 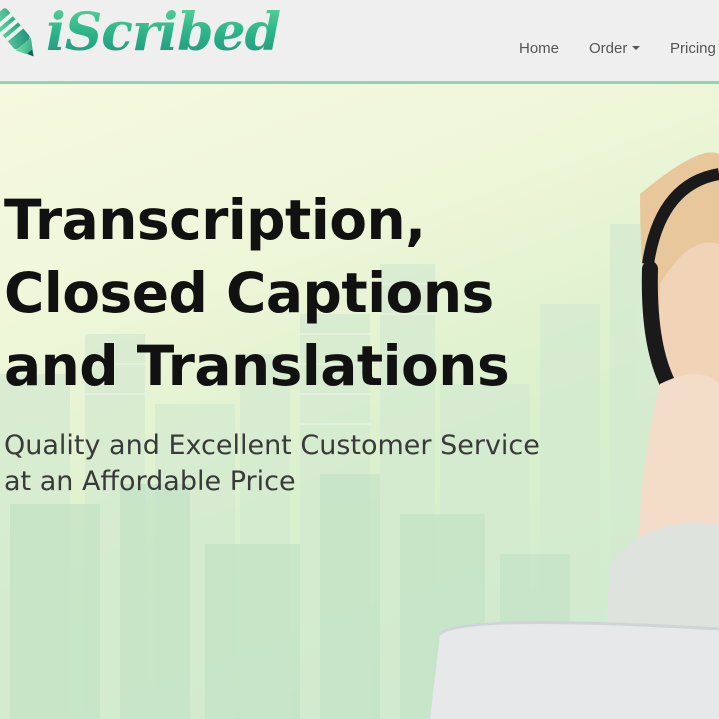 I want to click on caret-down-icon, so click(x=636, y=48).